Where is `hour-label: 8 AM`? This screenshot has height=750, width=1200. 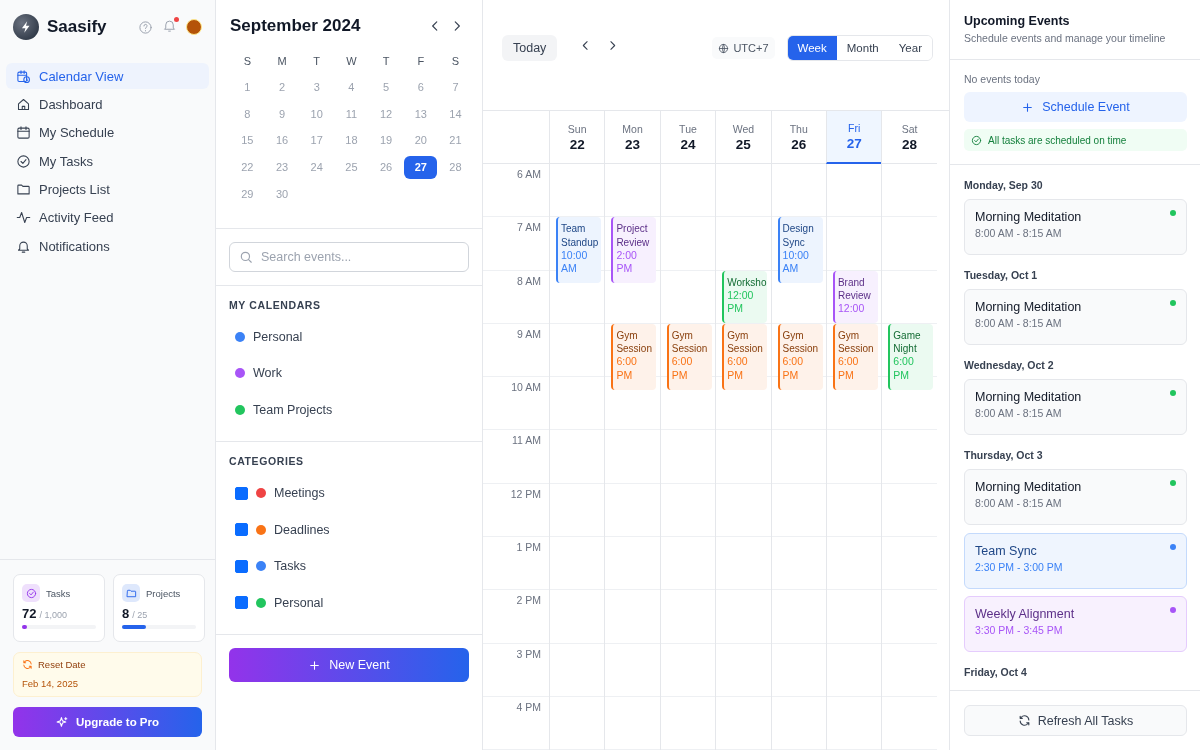 hour-label: 8 AM is located at coordinates (529, 281).